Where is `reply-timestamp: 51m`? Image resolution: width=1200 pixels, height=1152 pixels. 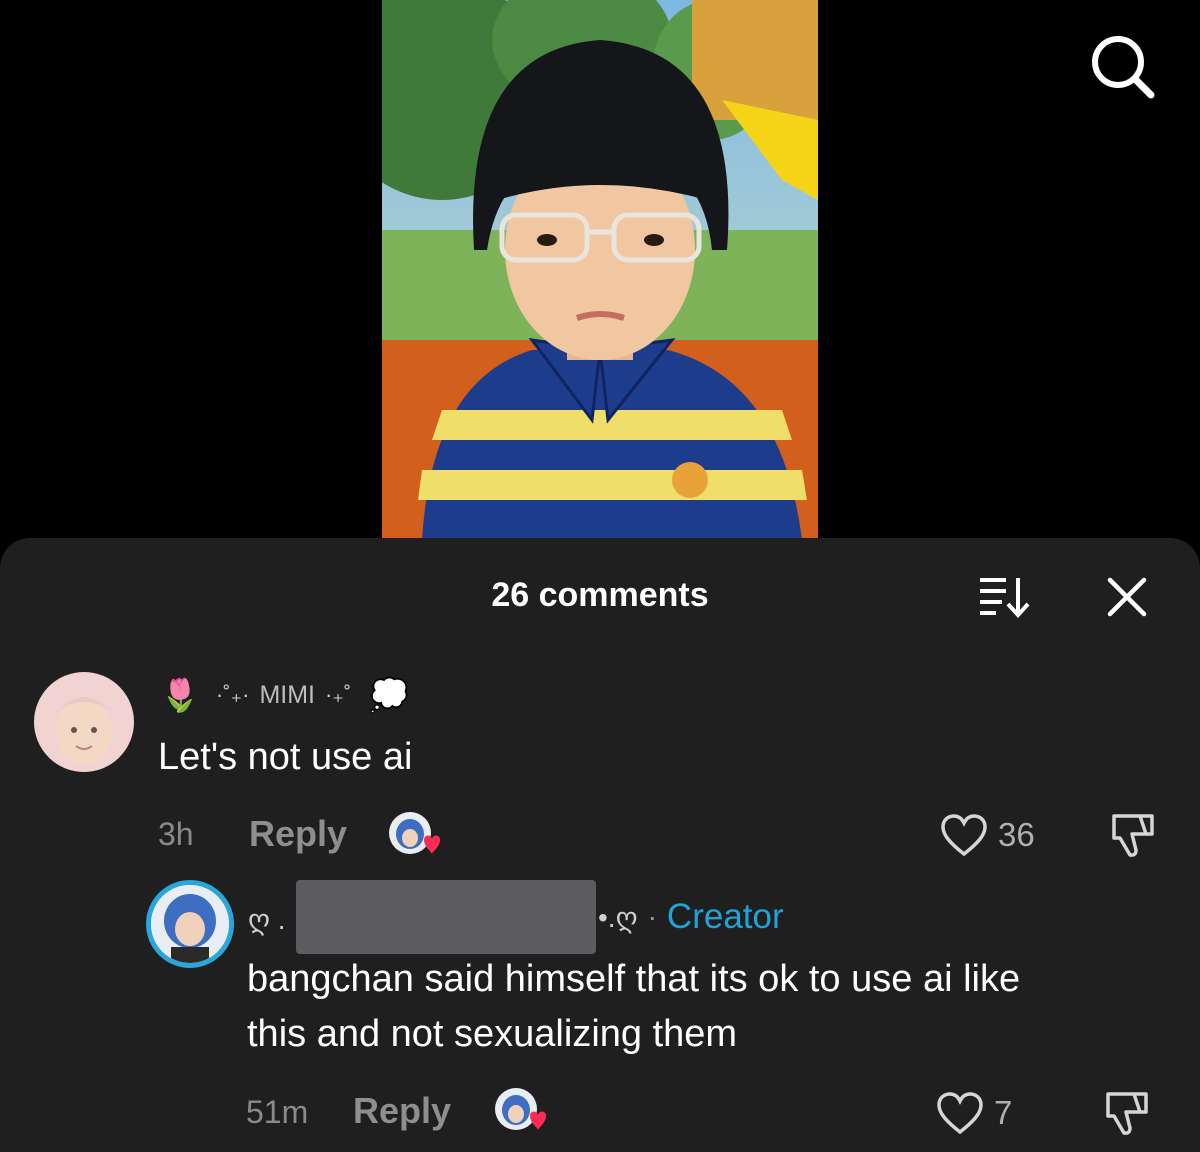 reply-timestamp: 51m is located at coordinates (277, 1112).